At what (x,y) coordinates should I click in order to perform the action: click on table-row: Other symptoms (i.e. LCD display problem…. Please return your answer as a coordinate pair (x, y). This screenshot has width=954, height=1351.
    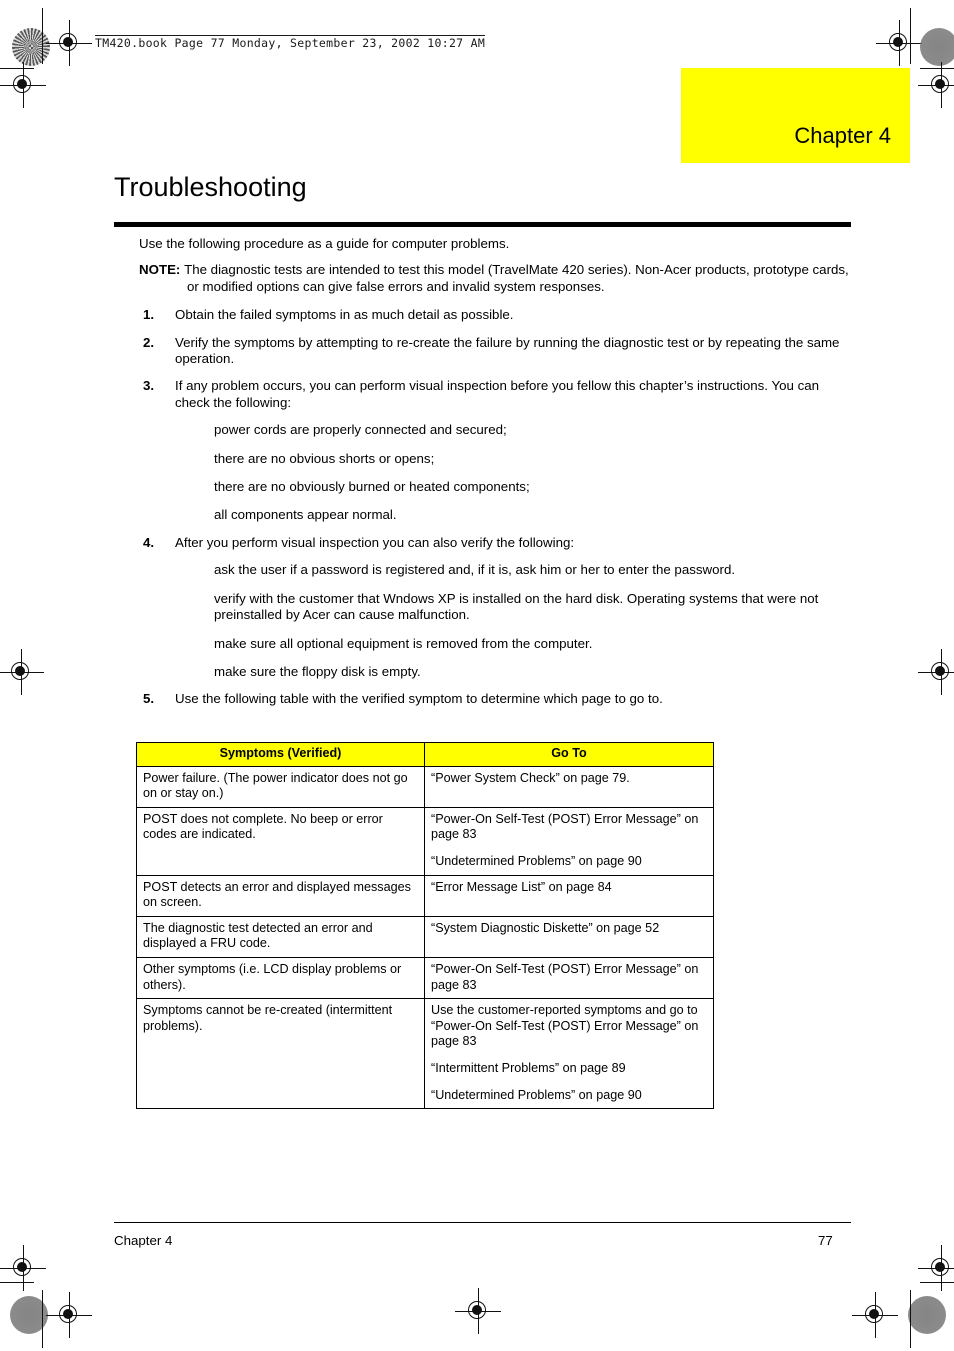
    Looking at the image, I should click on (425, 978).